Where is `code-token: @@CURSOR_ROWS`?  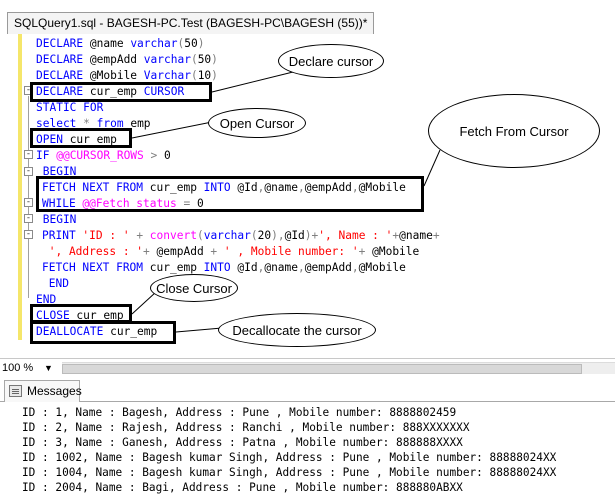 code-token: @@CURSOR_ROWS is located at coordinates (103, 155).